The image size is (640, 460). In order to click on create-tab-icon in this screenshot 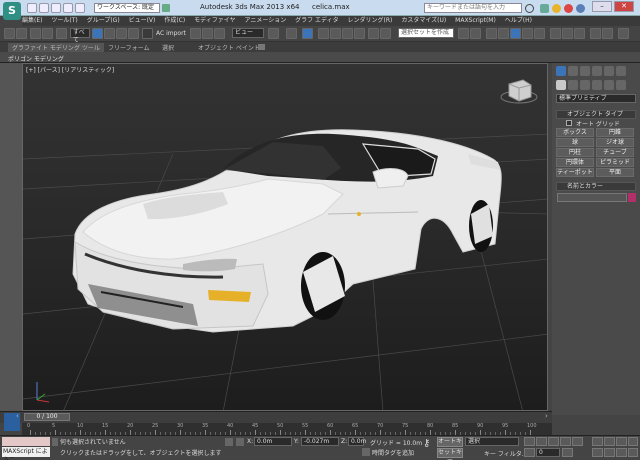, I will do `click(561, 71)`.